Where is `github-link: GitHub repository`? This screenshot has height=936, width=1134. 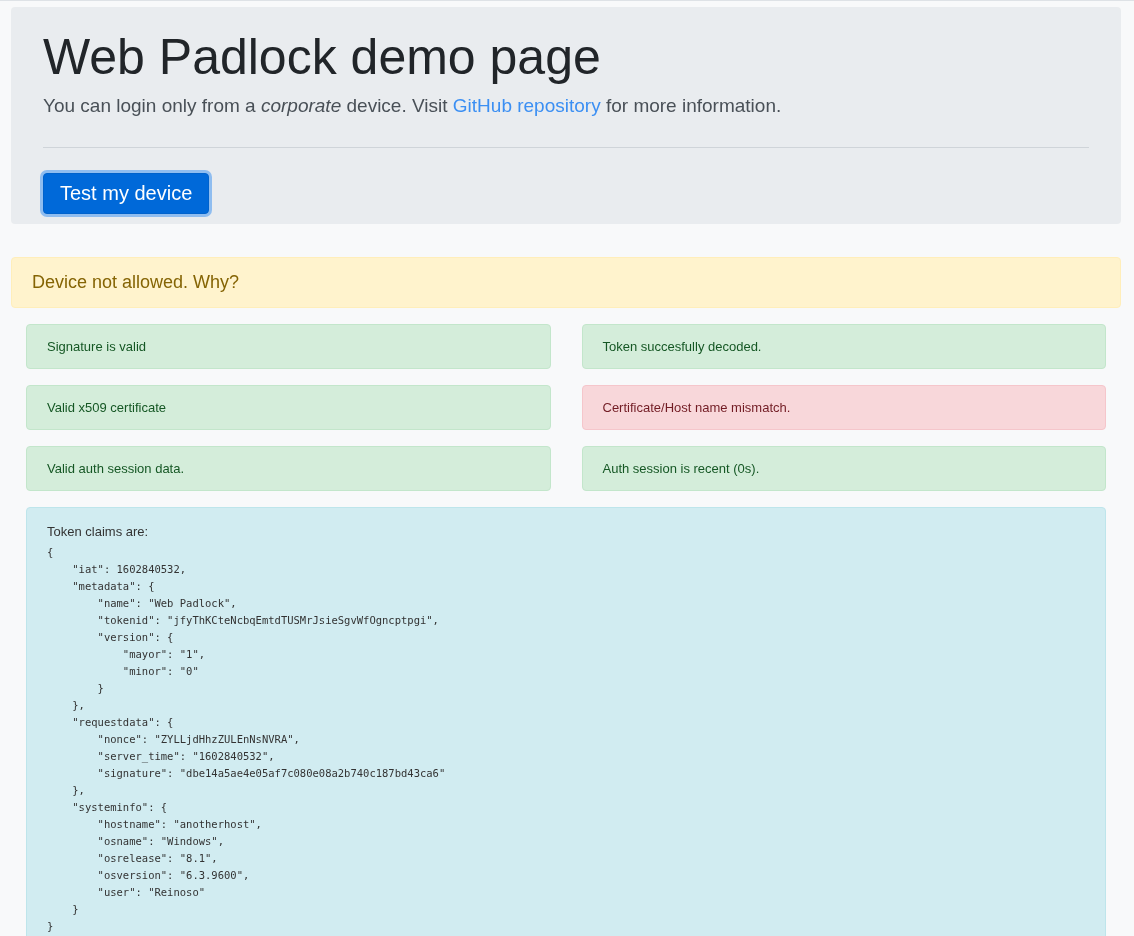 github-link: GitHub repository is located at coordinates (526, 105).